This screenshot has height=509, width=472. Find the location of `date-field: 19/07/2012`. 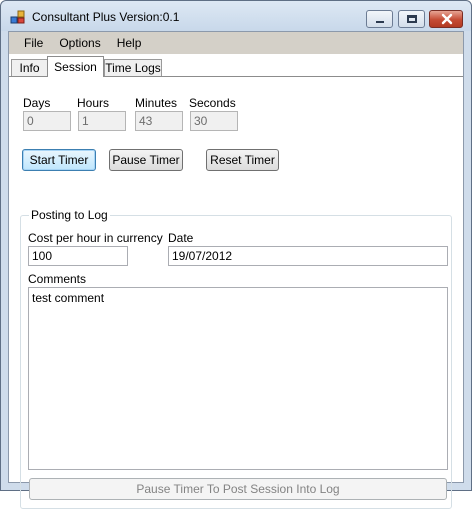

date-field: 19/07/2012 is located at coordinates (308, 256).